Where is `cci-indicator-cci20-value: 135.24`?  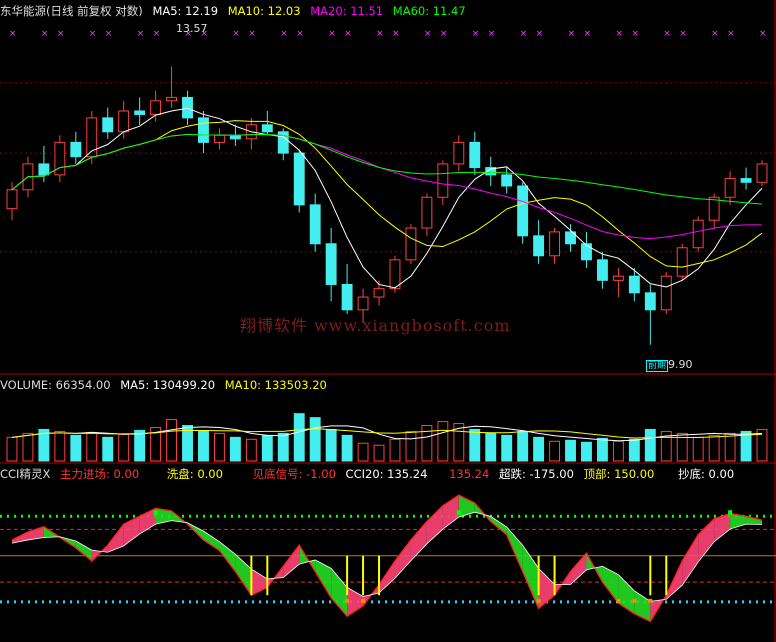
cci-indicator-cci20-value: 135.24 is located at coordinates (469, 474).